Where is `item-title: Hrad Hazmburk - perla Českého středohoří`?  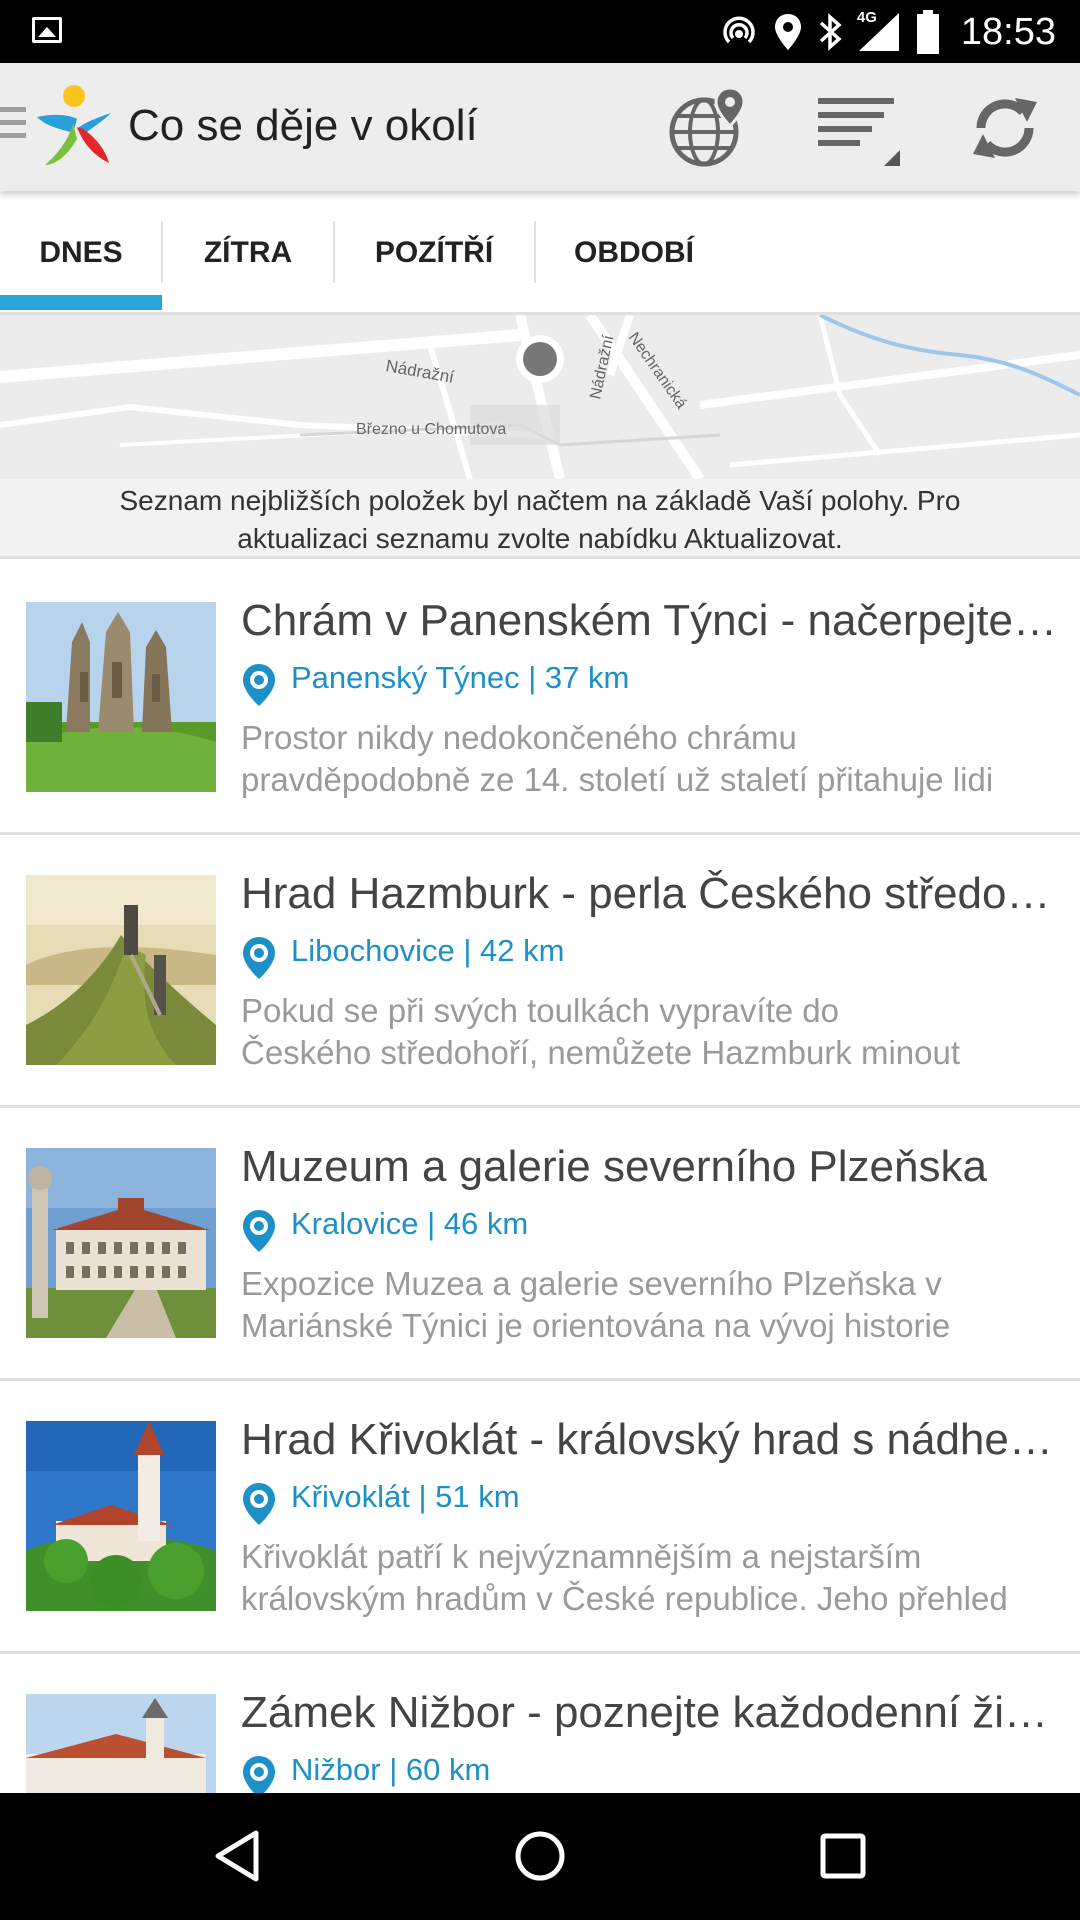 item-title: Hrad Hazmburk - perla Českého středohoří is located at coordinates (651, 893).